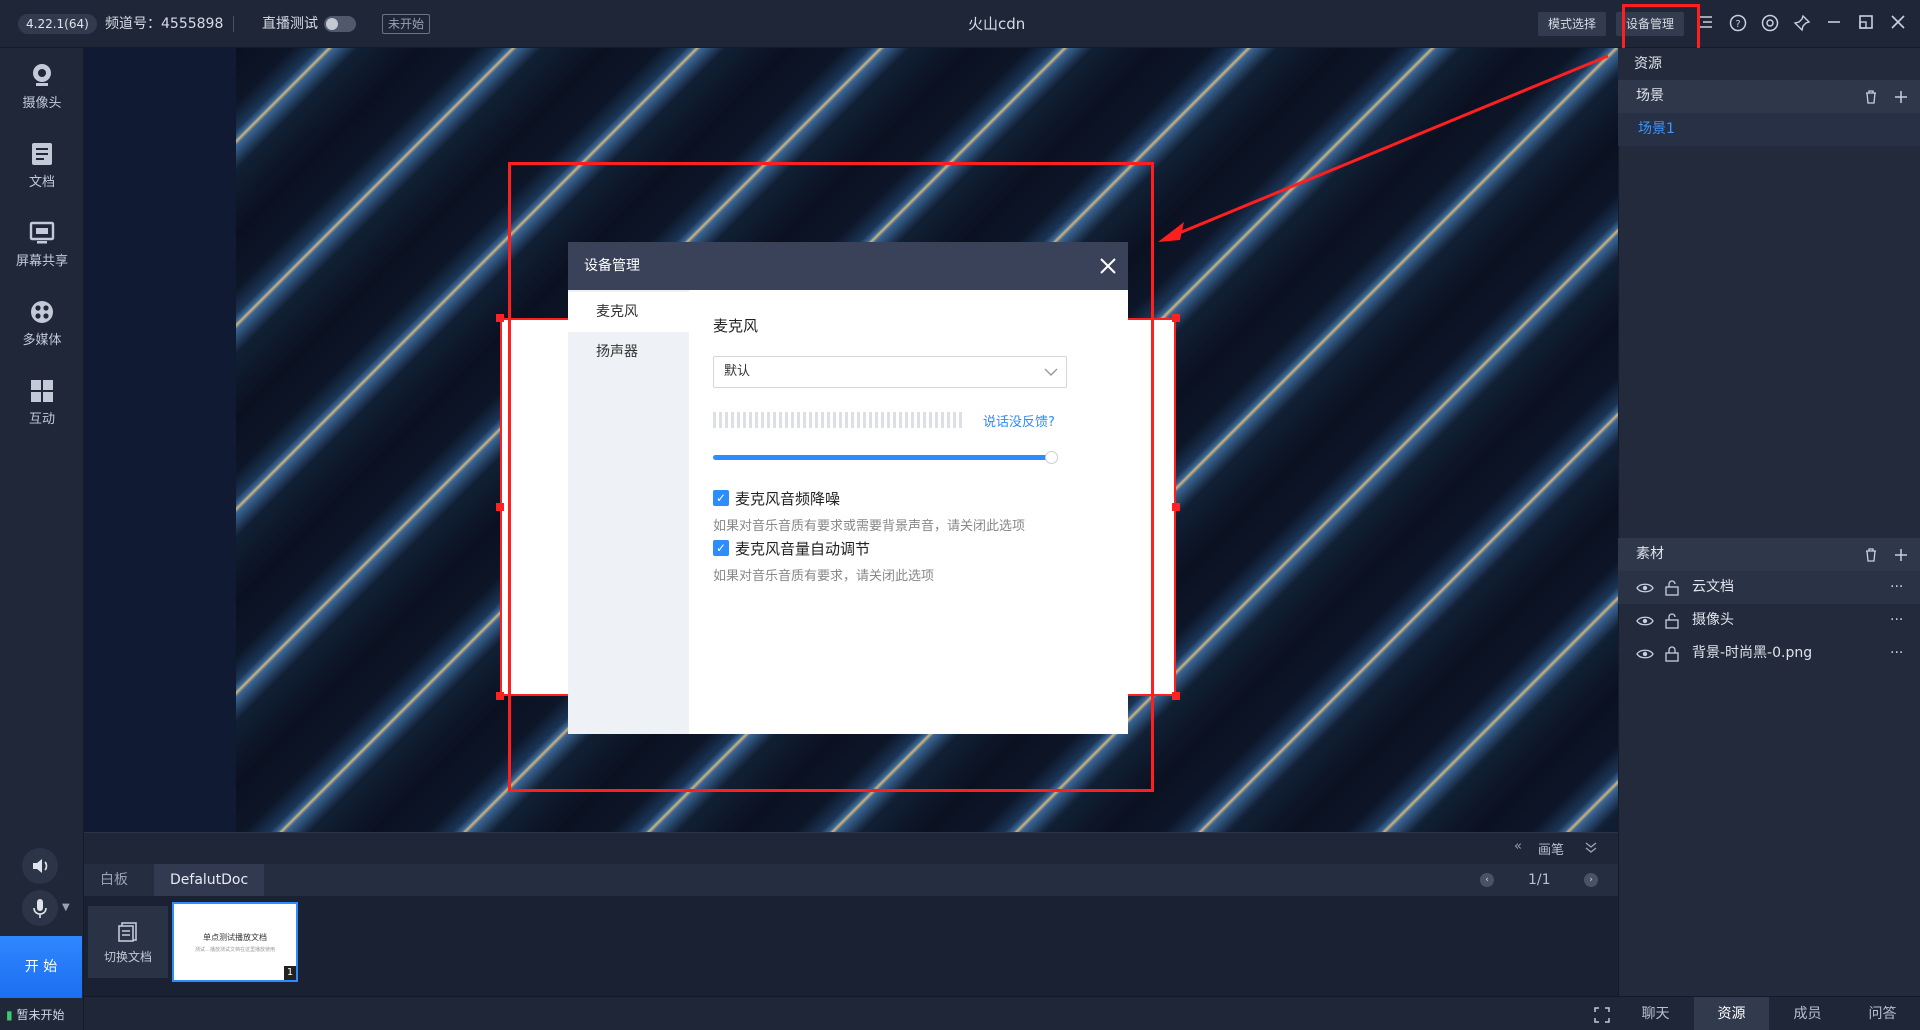 Image resolution: width=1920 pixels, height=1030 pixels. Describe the element at coordinates (1650, 96) in the screenshot. I see `scene-section-label: 场景` at that location.